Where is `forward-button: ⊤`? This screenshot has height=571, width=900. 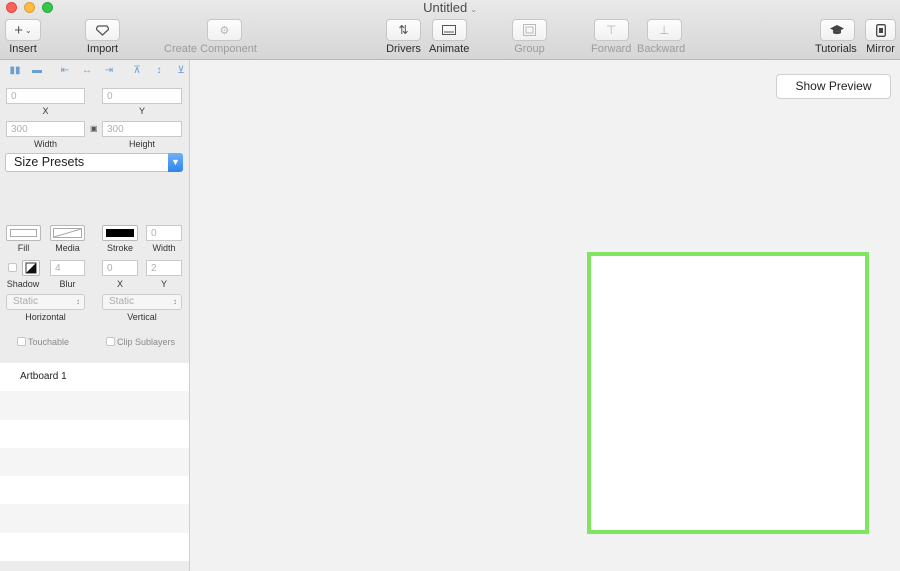
forward-button: ⊤ is located at coordinates (611, 30).